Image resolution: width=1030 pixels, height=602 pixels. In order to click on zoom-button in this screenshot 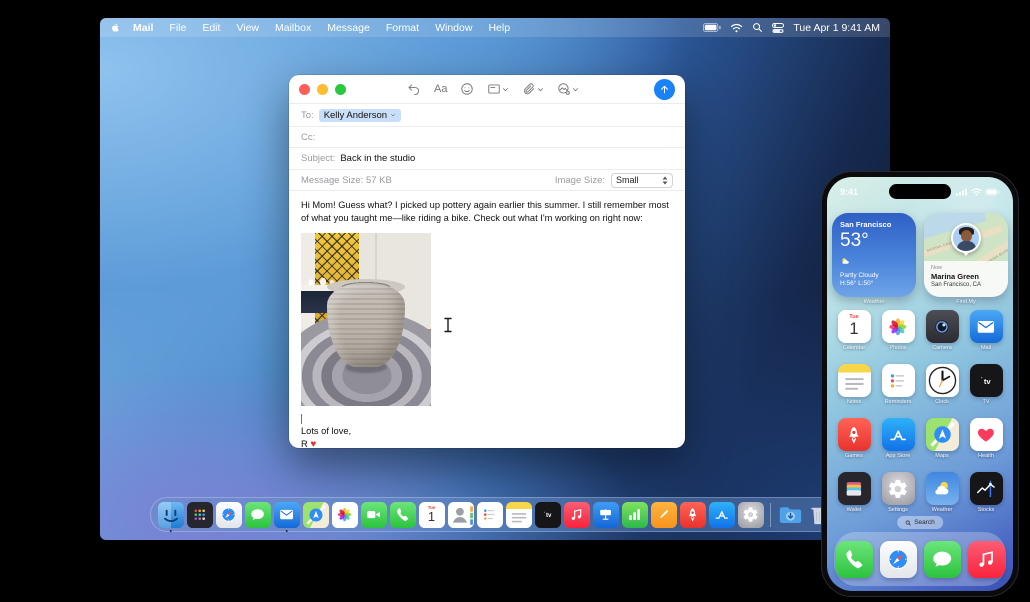, I will do `click(340, 89)`.